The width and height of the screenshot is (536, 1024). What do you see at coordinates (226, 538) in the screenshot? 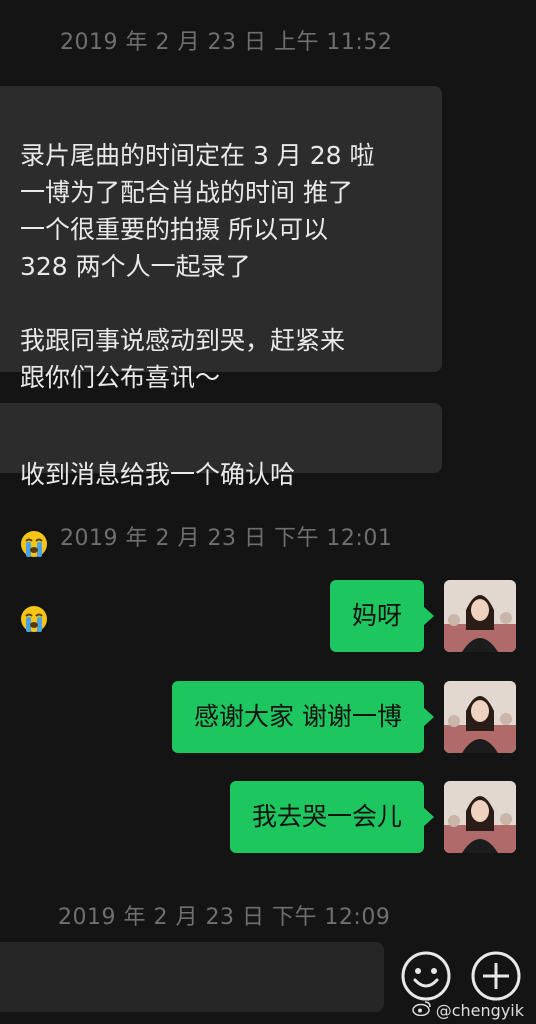
I see `timestamp: 2019 年 2 月 23 日 下午 12:01` at bounding box center [226, 538].